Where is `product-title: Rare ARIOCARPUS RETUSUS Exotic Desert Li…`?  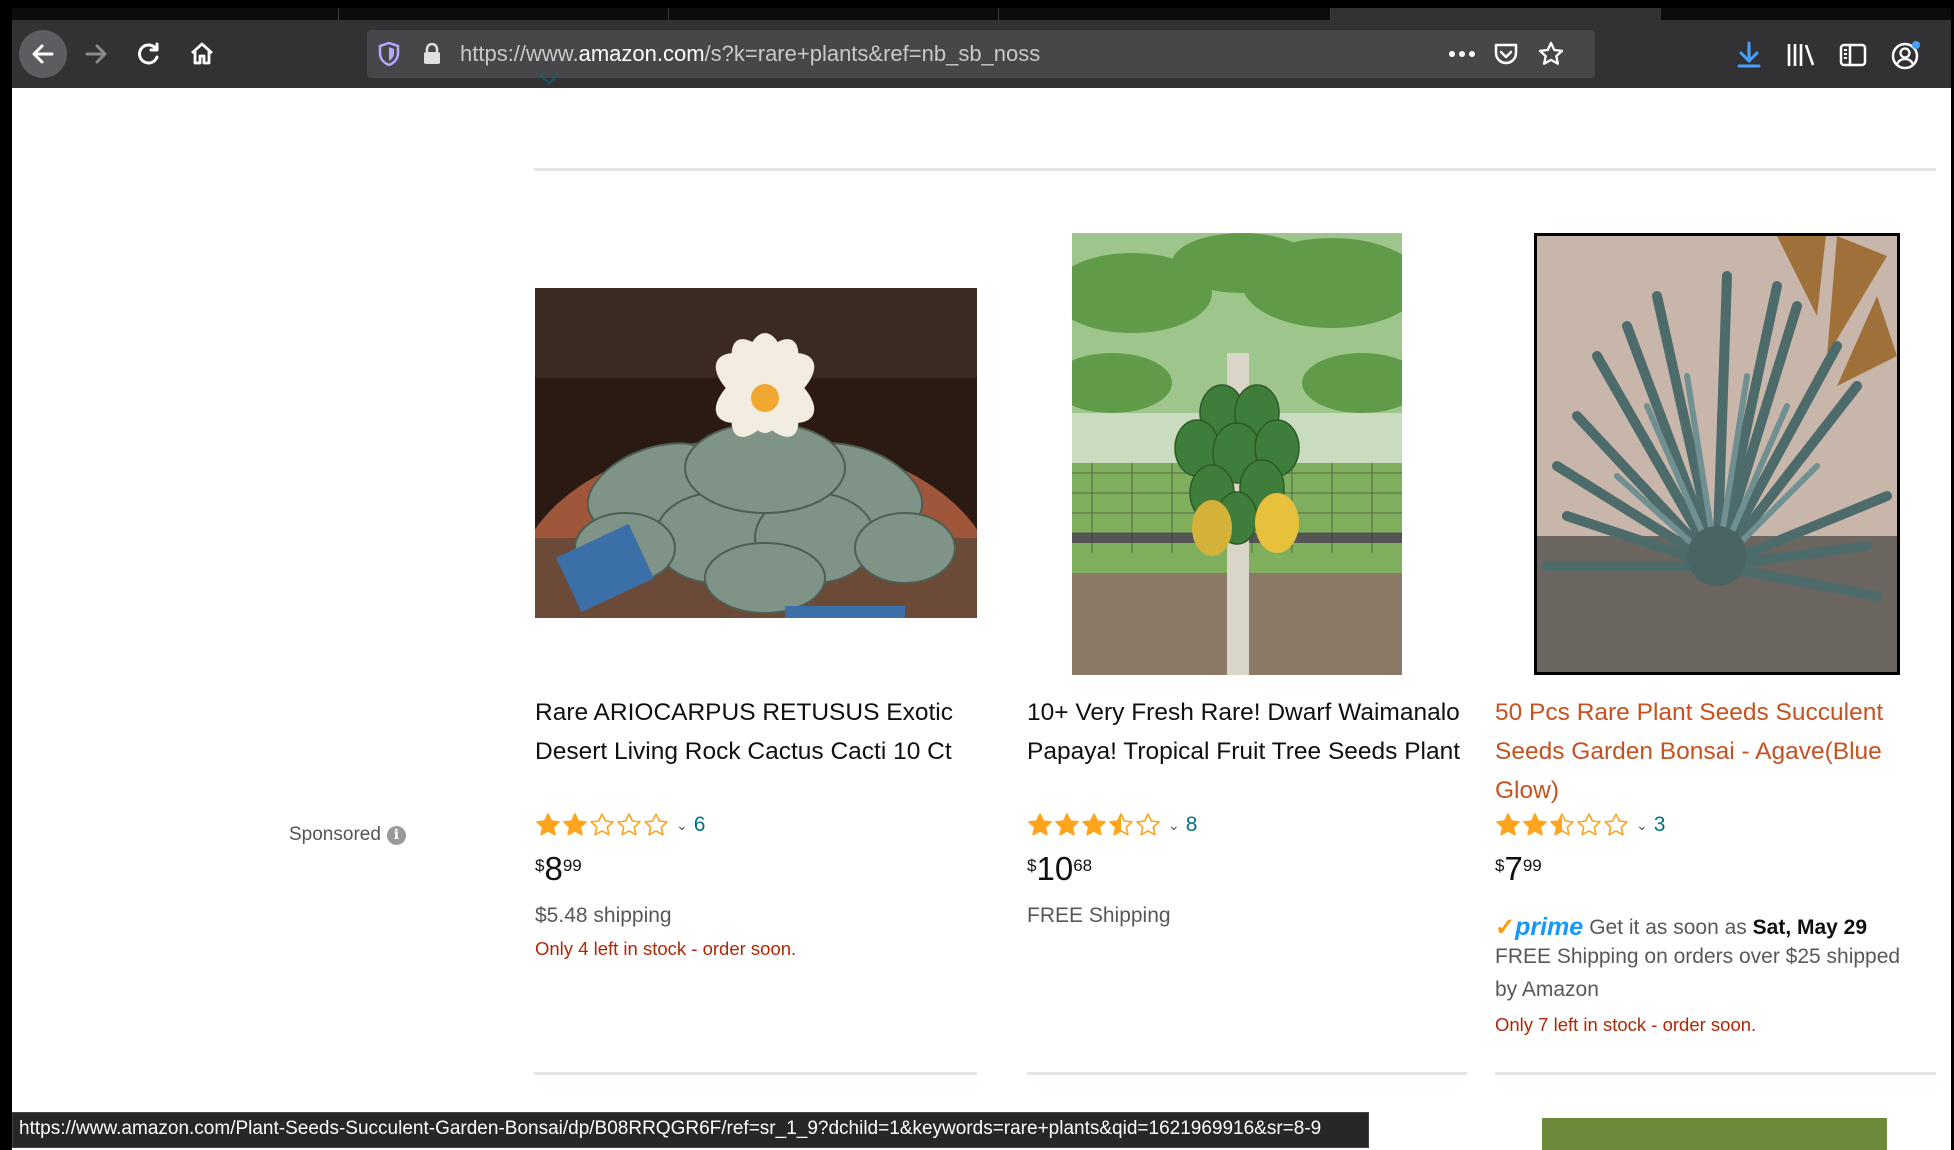 product-title: Rare ARIOCARPUS RETUSUS Exotic Desert Li… is located at coordinates (760, 732).